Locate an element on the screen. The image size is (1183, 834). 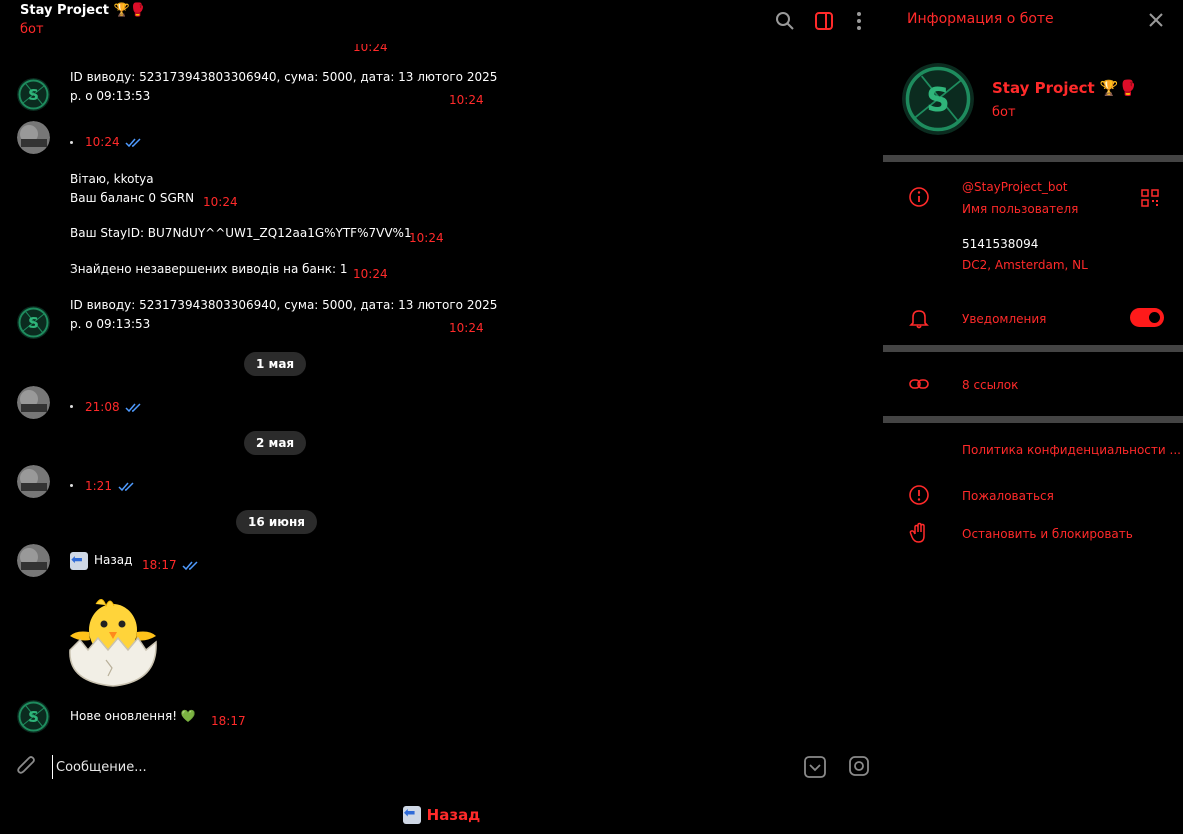
close-icon is located at coordinates (1156, 20).